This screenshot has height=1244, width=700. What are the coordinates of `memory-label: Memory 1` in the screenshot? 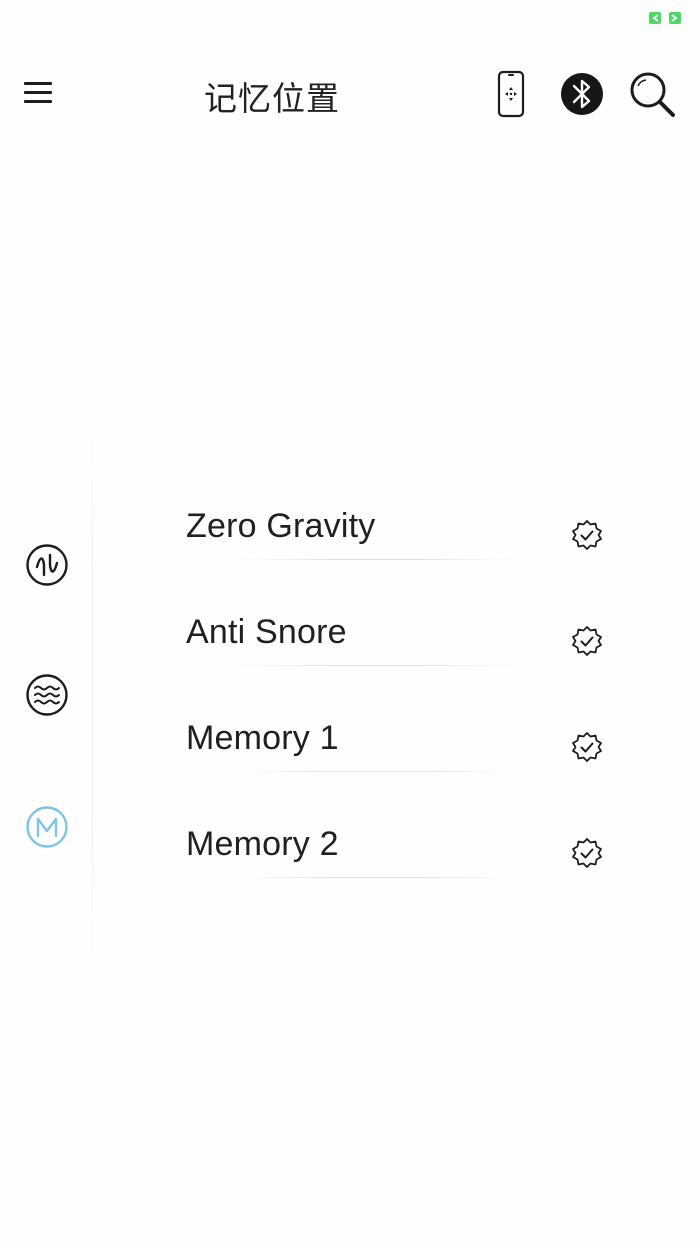 It's located at (262, 738).